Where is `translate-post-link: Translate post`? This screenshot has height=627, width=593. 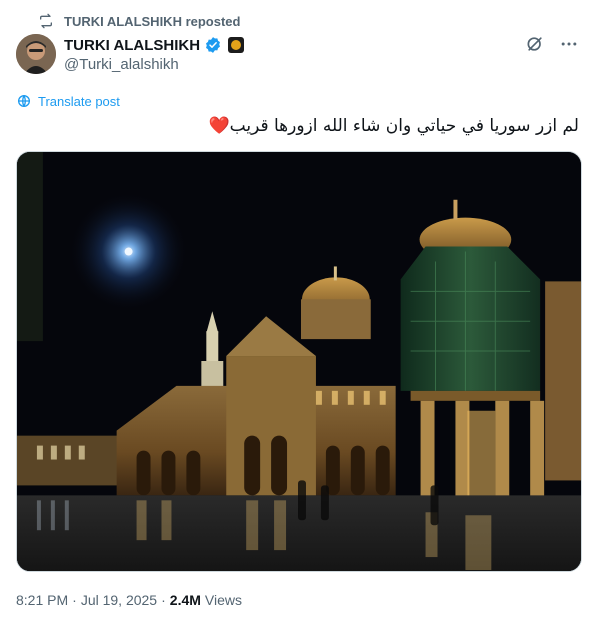 translate-post-link: Translate post is located at coordinates (68, 101).